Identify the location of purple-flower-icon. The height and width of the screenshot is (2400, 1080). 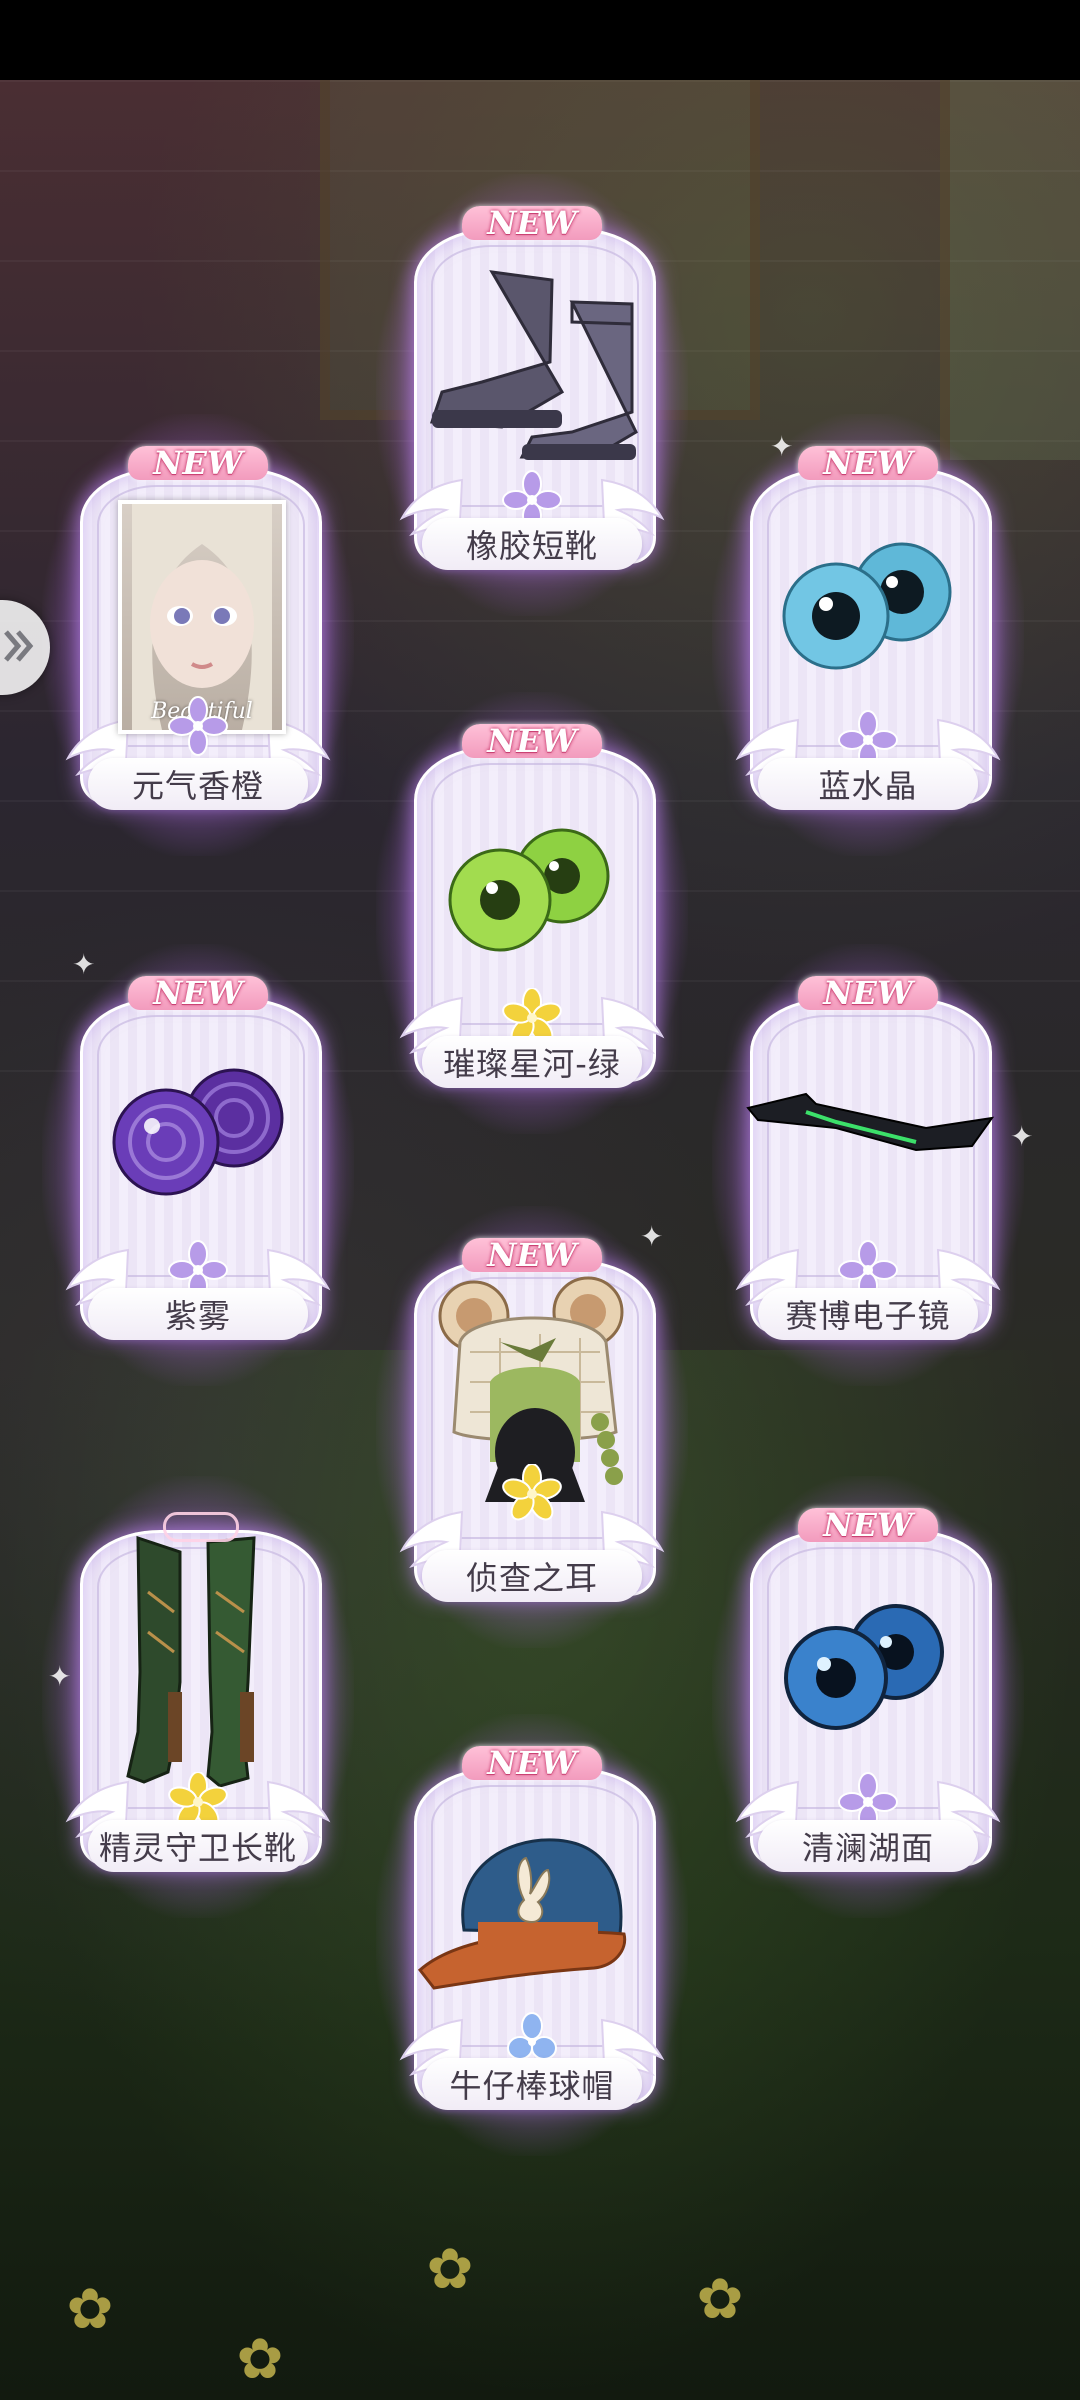
(198, 726).